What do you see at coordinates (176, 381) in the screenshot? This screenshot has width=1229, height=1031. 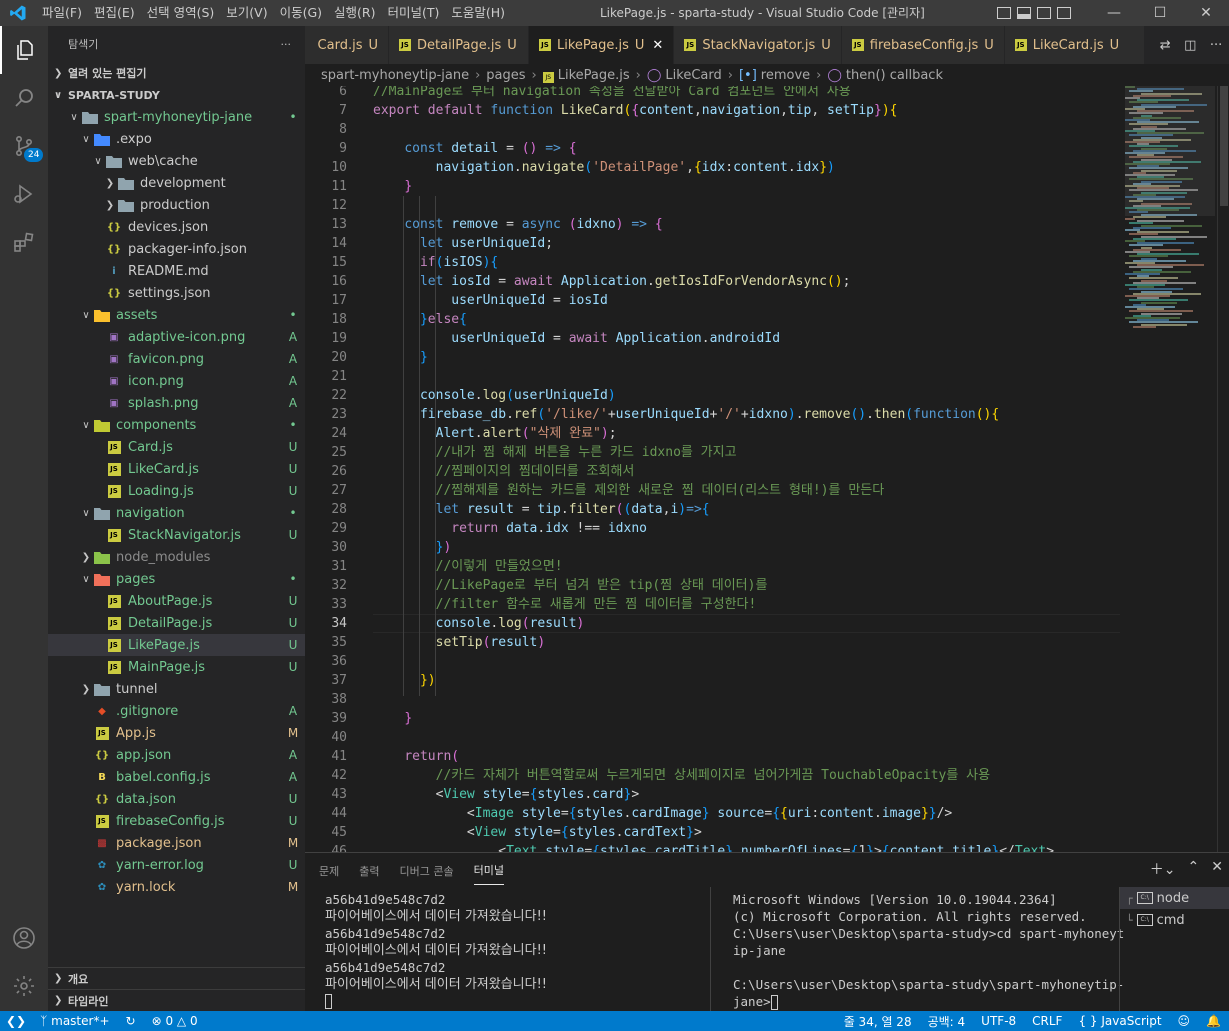 I see `tree-item: ▣ icon.png A` at bounding box center [176, 381].